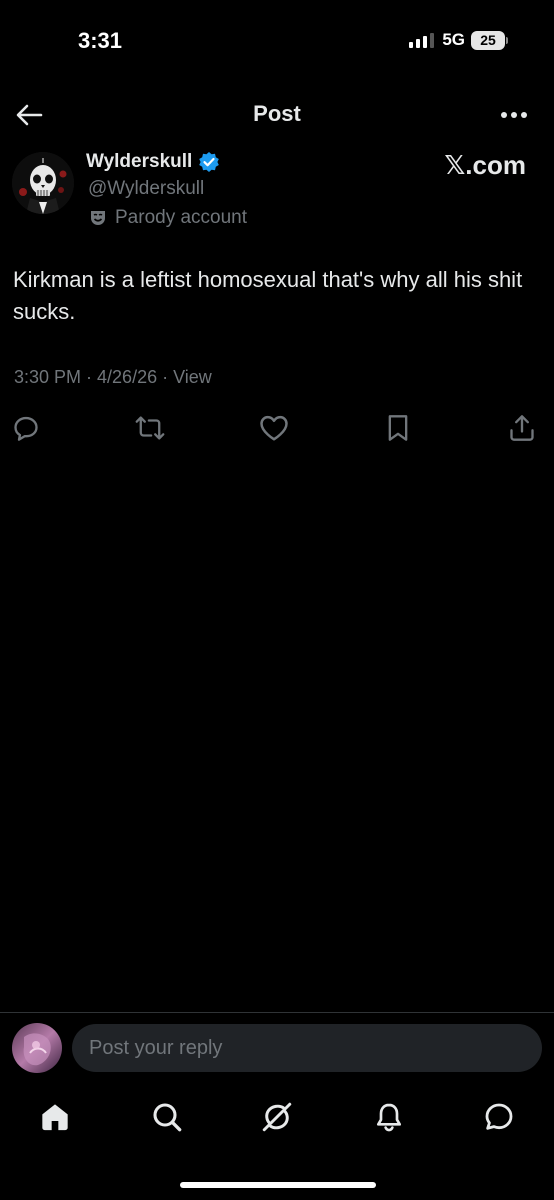  I want to click on reply-icon, so click(26, 428).